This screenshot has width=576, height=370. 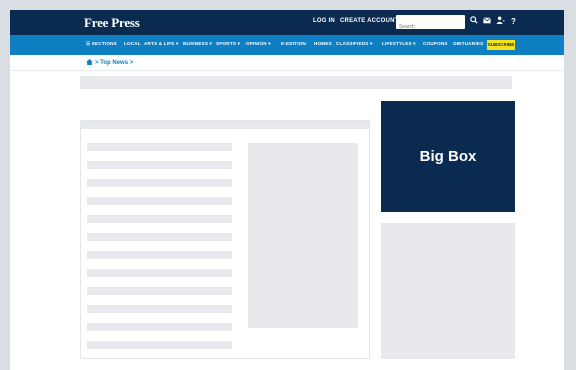 What do you see at coordinates (369, 21) in the screenshot?
I see `create-account-link: CREATE ACCOUNT` at bounding box center [369, 21].